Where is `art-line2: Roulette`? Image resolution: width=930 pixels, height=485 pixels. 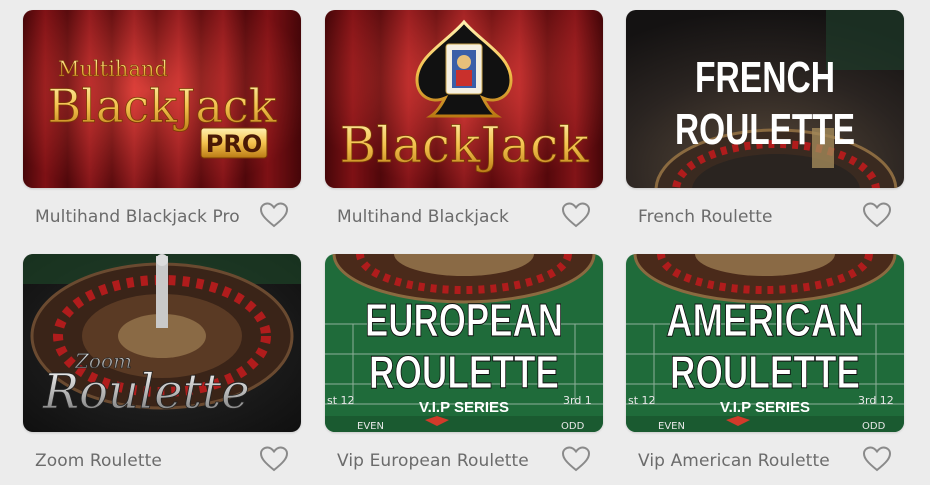 art-line2: Roulette is located at coordinates (146, 392).